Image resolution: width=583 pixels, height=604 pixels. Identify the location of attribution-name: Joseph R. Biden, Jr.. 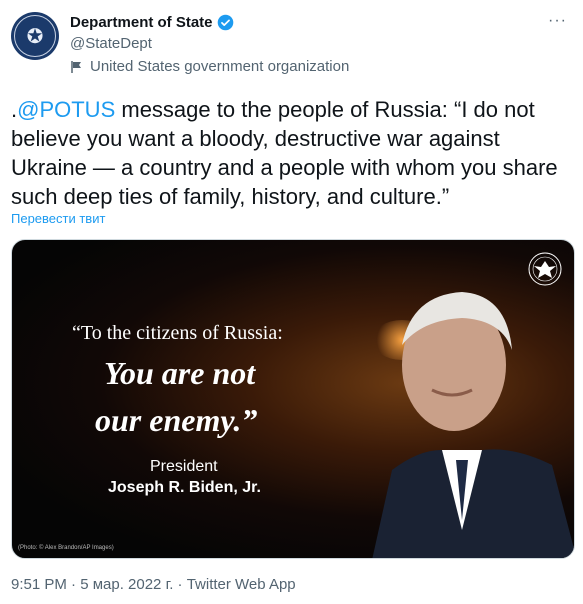
(184, 487).